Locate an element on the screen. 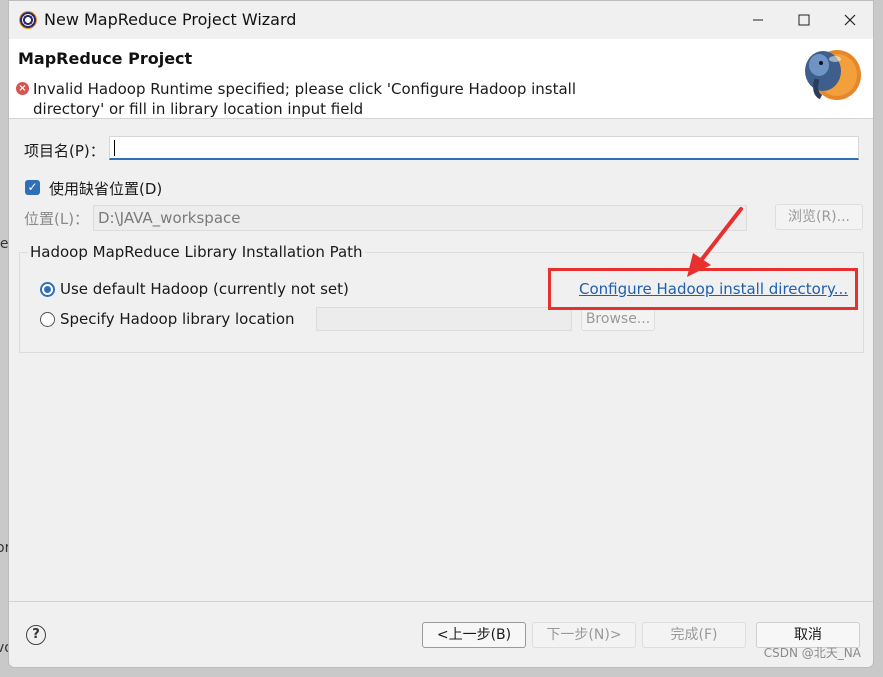 The image size is (883, 677). specify-hadoop-radio is located at coordinates (47, 319).